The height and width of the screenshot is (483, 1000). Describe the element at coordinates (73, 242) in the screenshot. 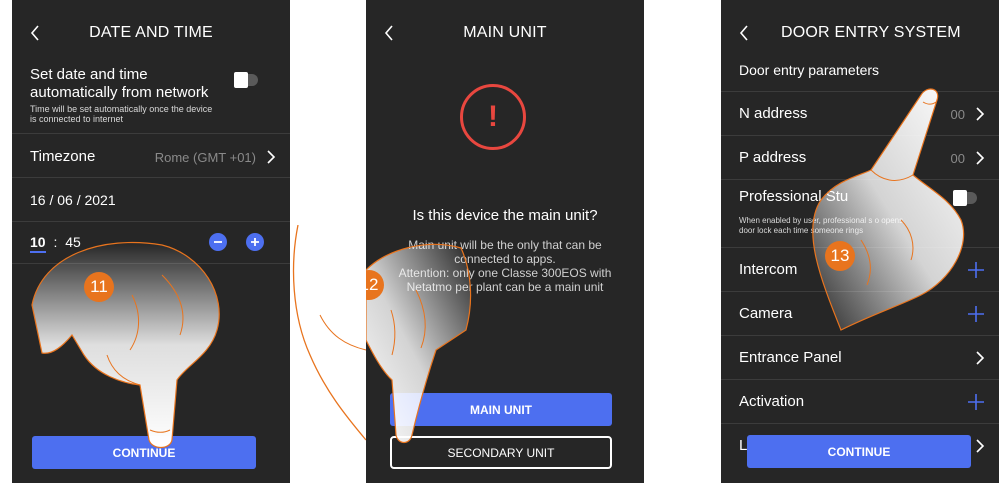

I see `time-minute: 45` at that location.